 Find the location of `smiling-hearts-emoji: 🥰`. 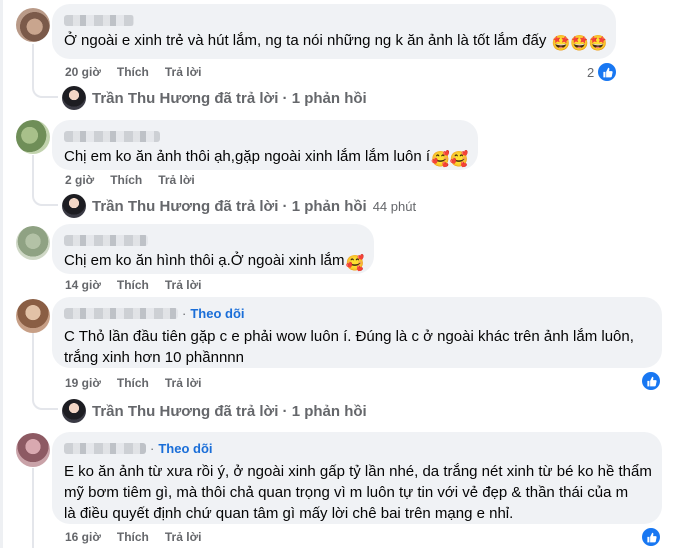

smiling-hearts-emoji: 🥰 is located at coordinates (355, 263).